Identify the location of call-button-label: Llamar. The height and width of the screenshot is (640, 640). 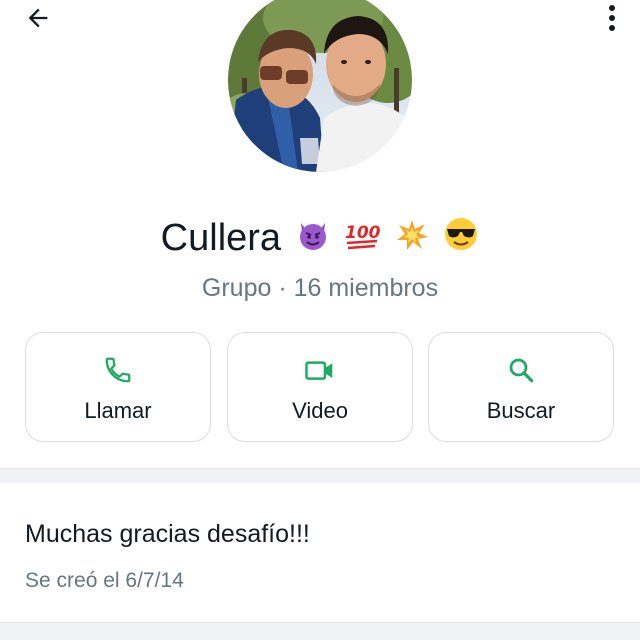
(118, 410).